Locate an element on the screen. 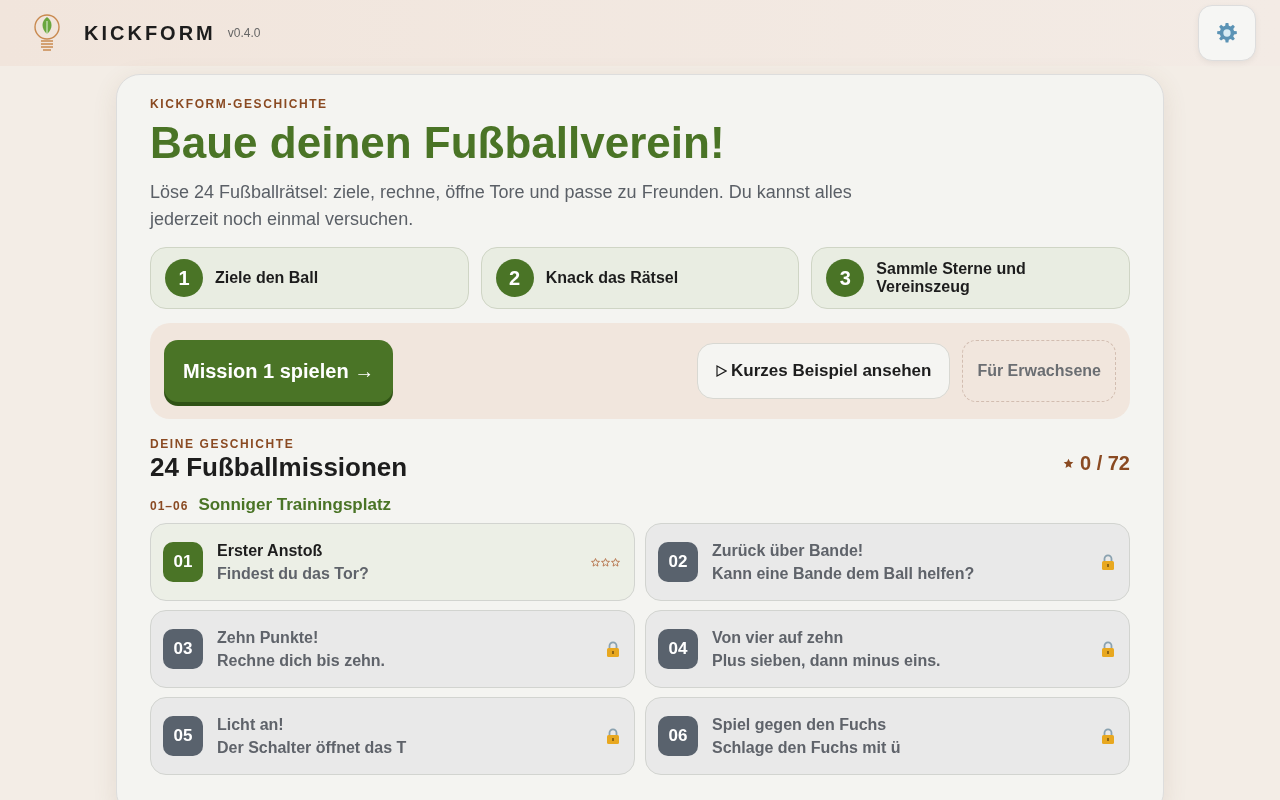 This screenshot has width=1280, height=800. mission-number: 01 is located at coordinates (183, 562).